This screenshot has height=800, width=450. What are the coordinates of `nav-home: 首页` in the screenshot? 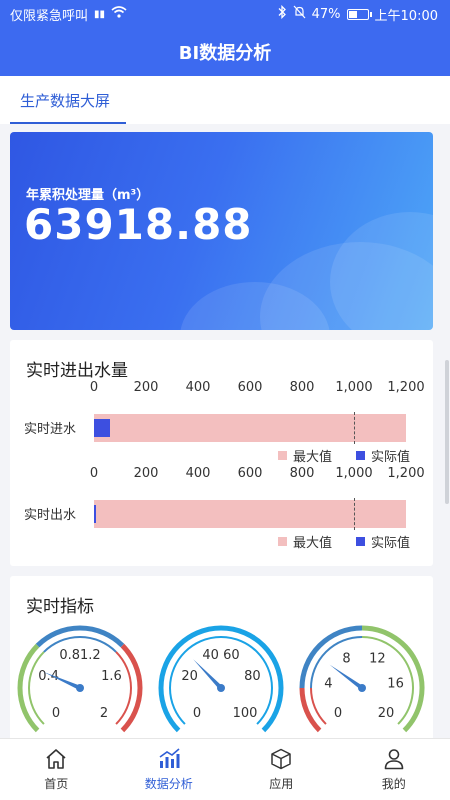 It's located at (56, 769).